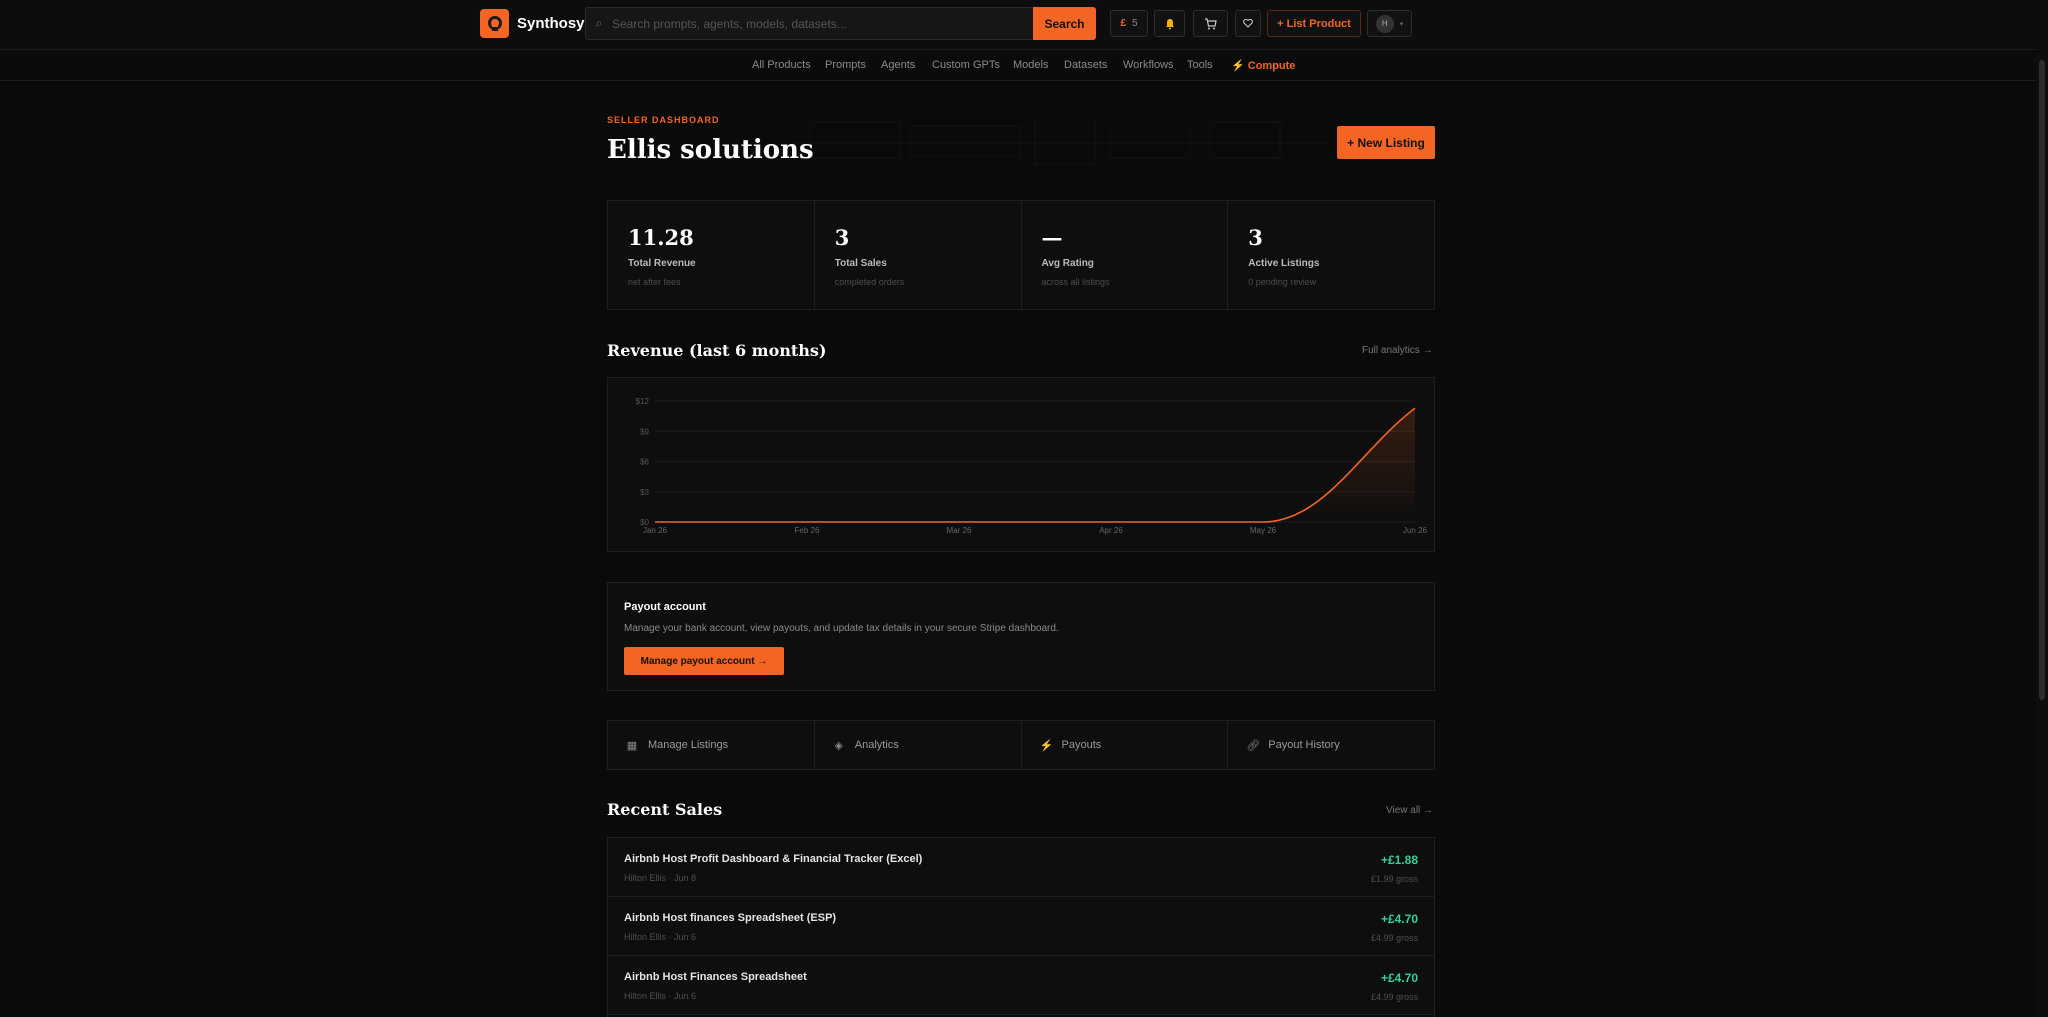 The image size is (2048, 1017). I want to click on stat-active-listings: 3 Active Listings 0 pending review, so click(1331, 255).